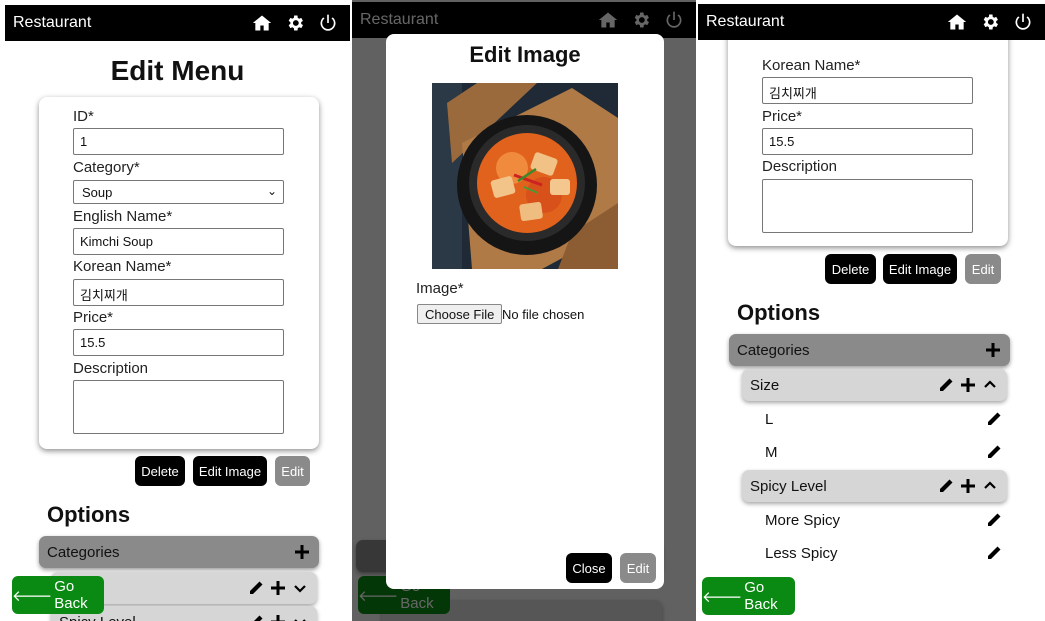 The width and height of the screenshot is (1045, 621). I want to click on modal-title: Edit Image, so click(525, 54).